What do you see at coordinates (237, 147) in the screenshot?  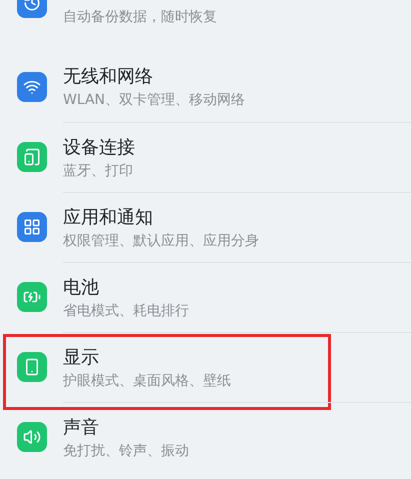 I see `item-title: 设备连接` at bounding box center [237, 147].